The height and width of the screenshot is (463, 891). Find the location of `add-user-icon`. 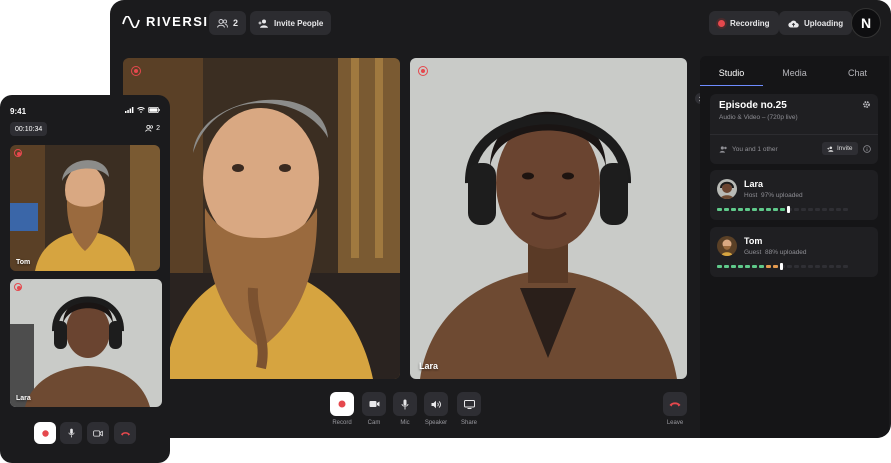

add-user-icon is located at coordinates (830, 148).